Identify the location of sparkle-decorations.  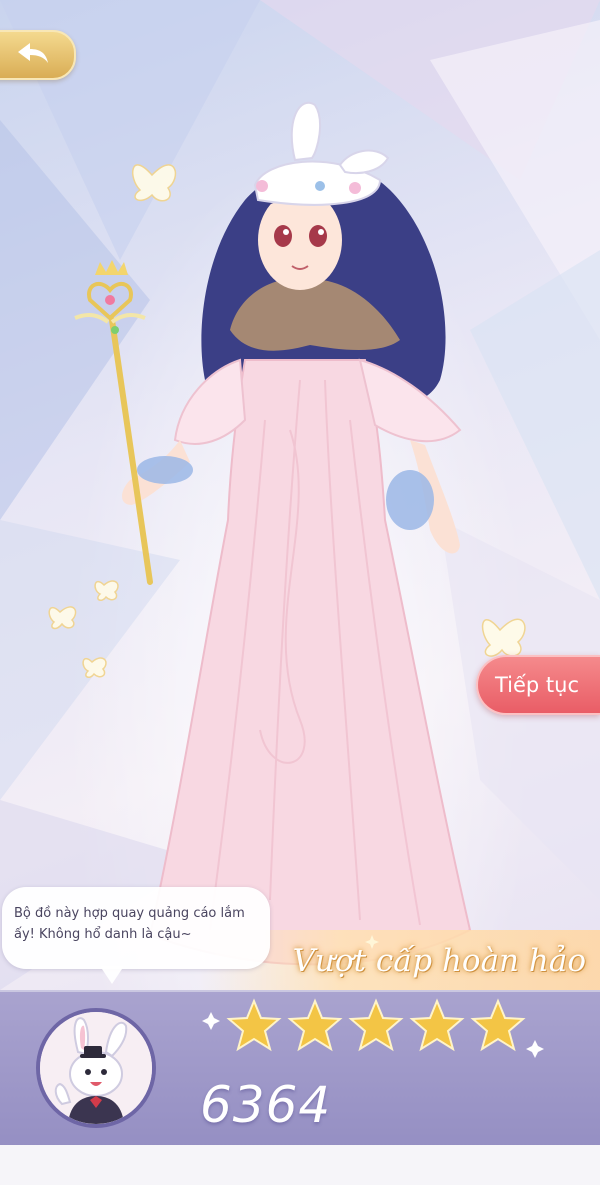
(373, 996).